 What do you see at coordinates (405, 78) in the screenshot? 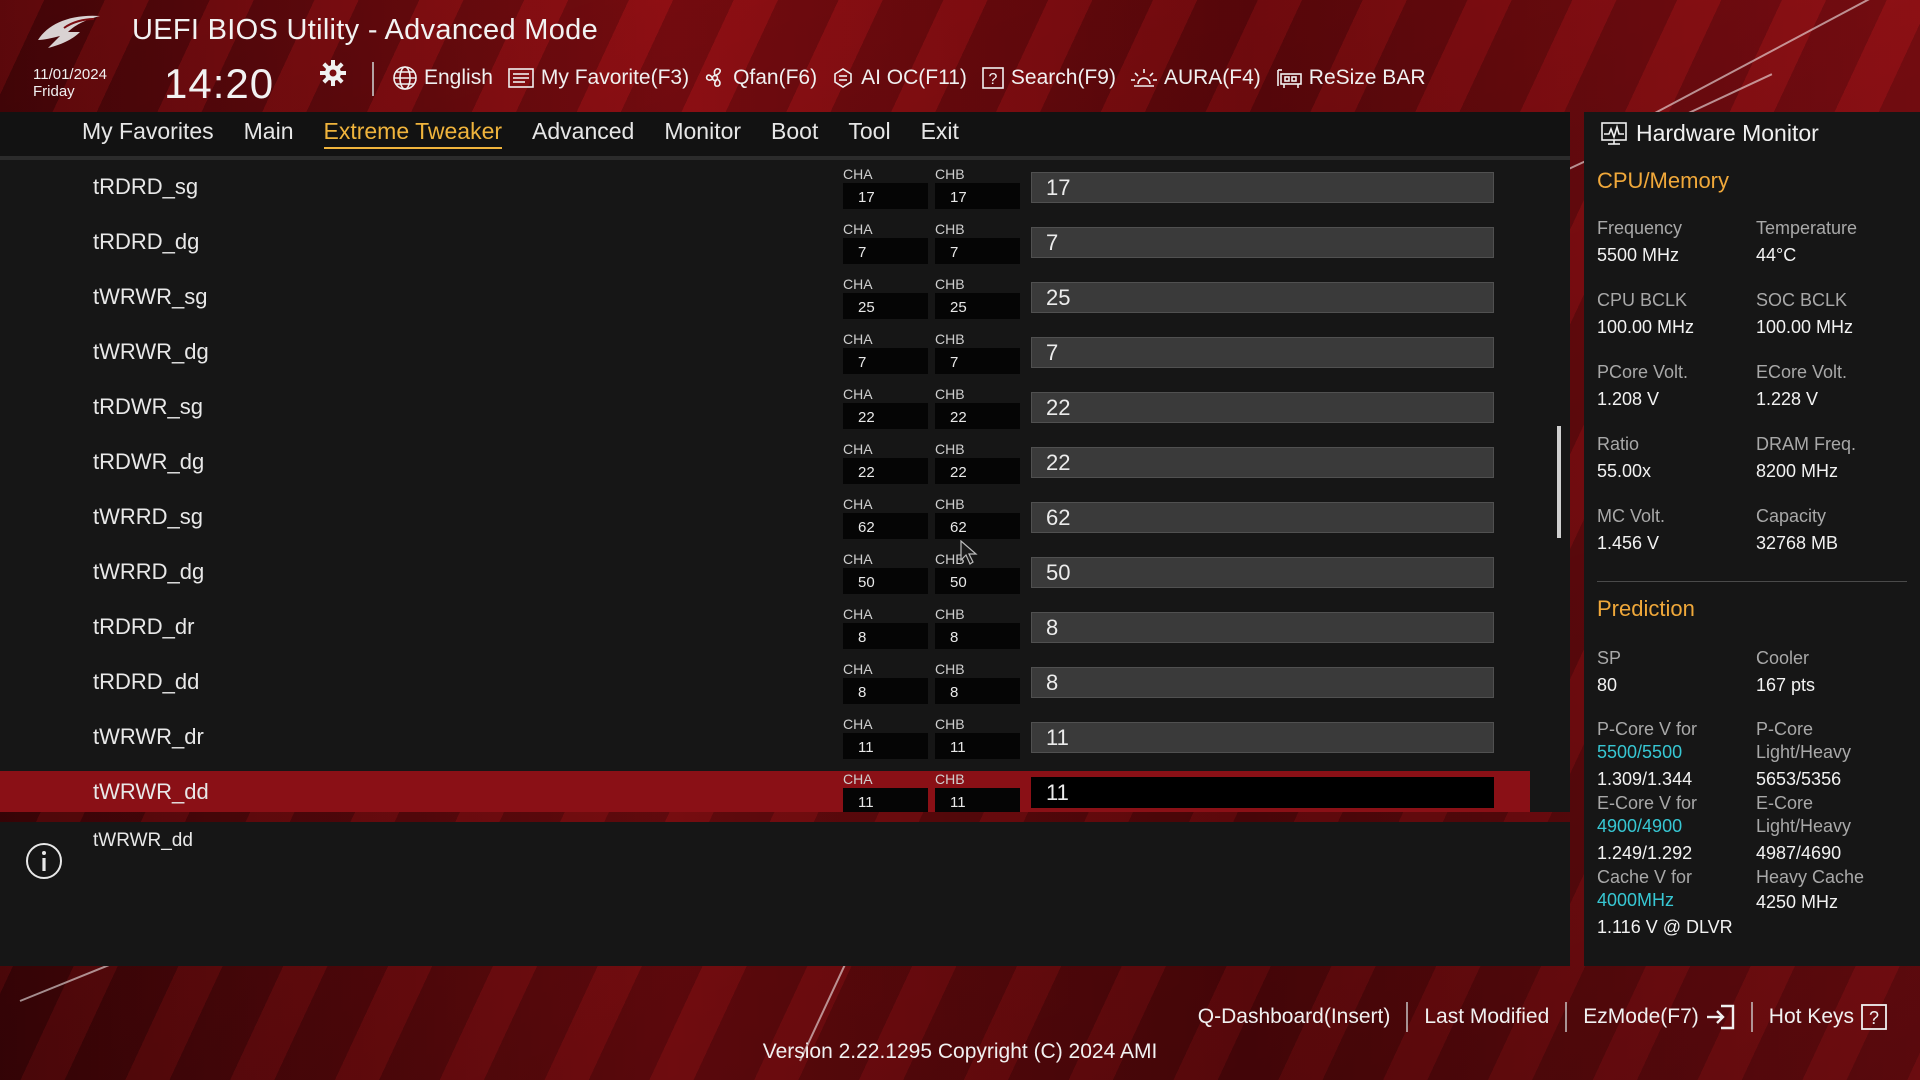
I see `globe-icon` at bounding box center [405, 78].